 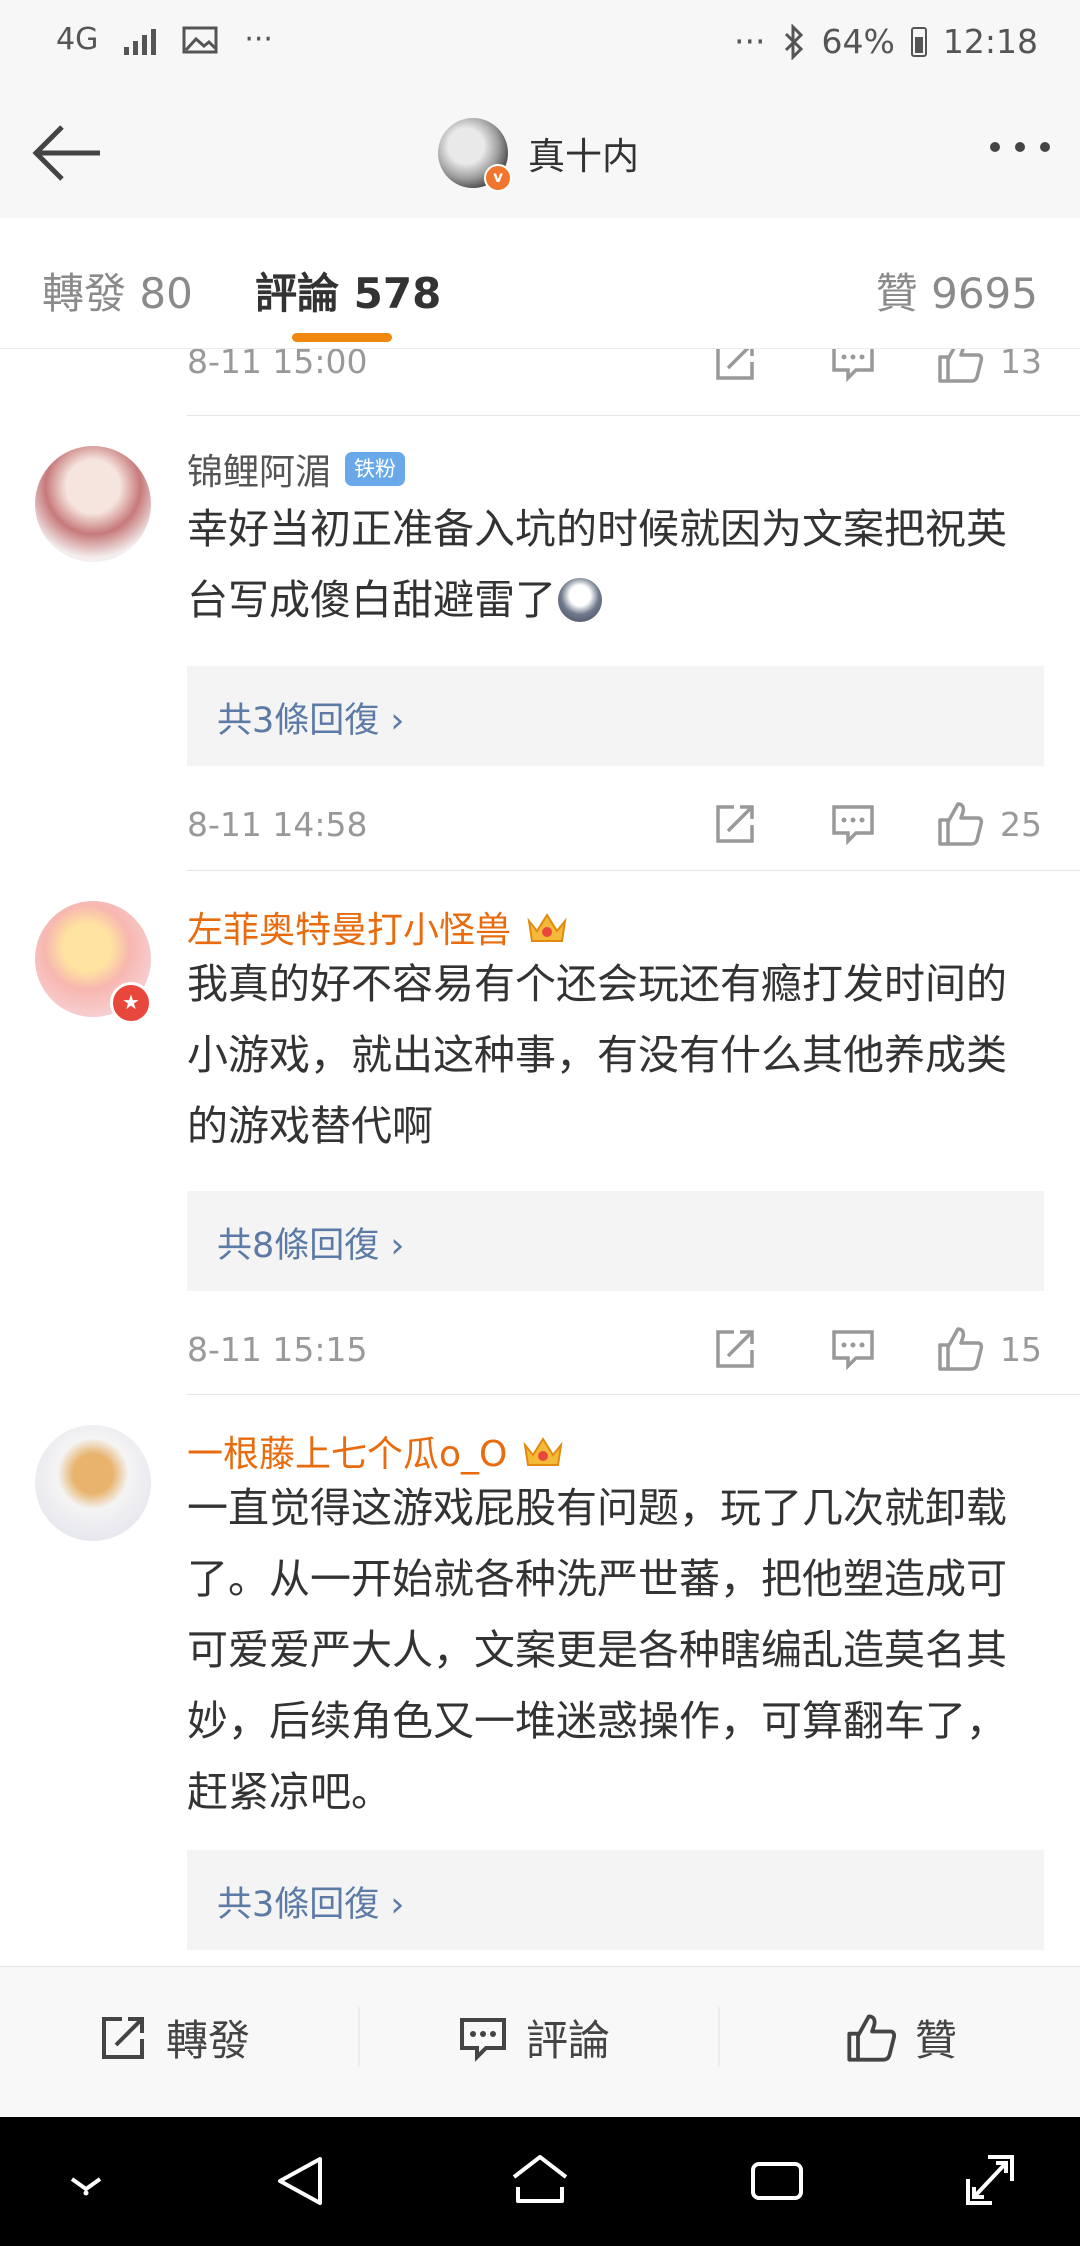 I want to click on comment-button: 評論, so click(x=534, y=2037).